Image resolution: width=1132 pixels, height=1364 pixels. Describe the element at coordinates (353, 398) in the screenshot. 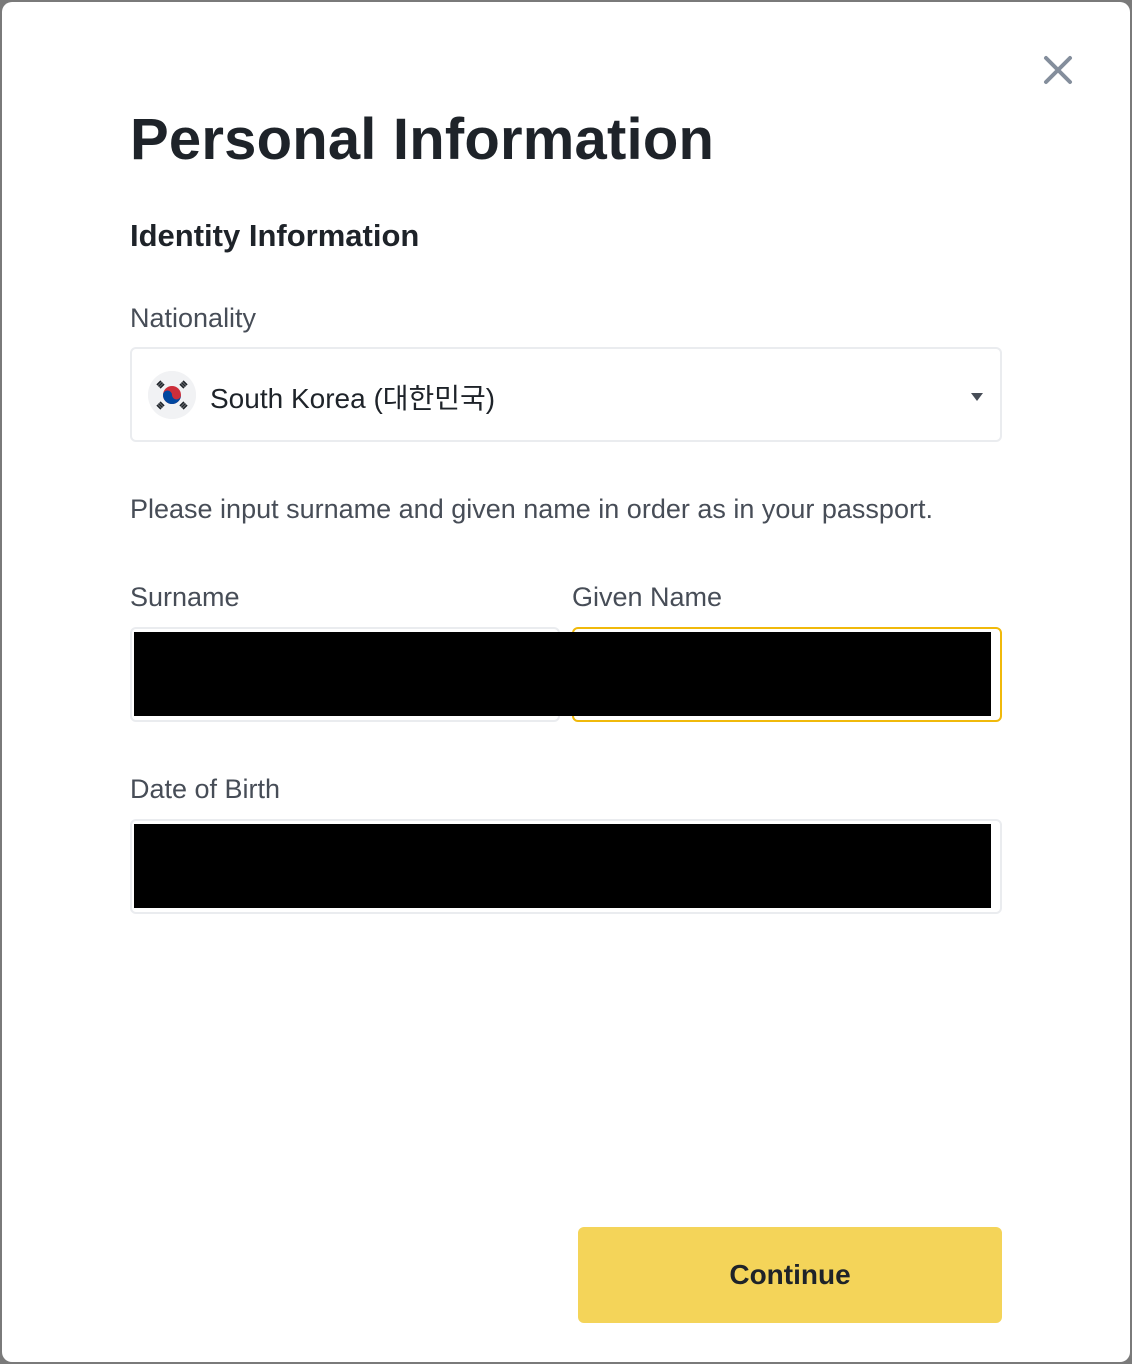

I see `nationality-value: South Korea (대한민국)` at that location.